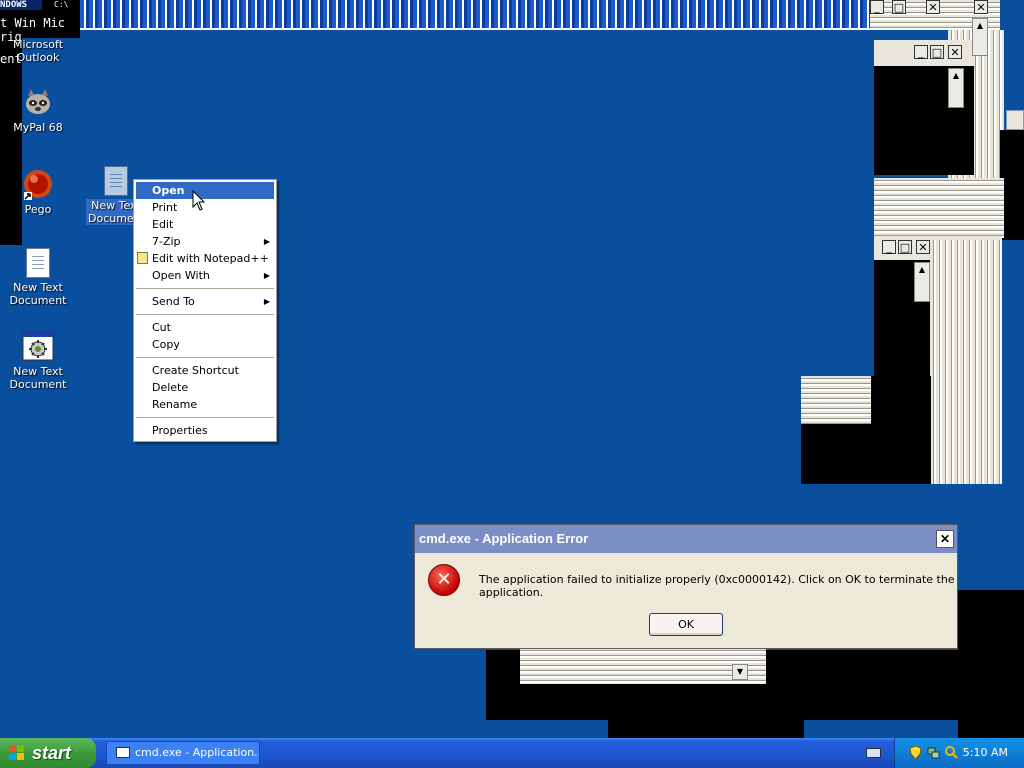 Image resolution: width=1024 pixels, height=768 pixels. I want to click on desktop-icon-label: Pego, so click(38, 209).